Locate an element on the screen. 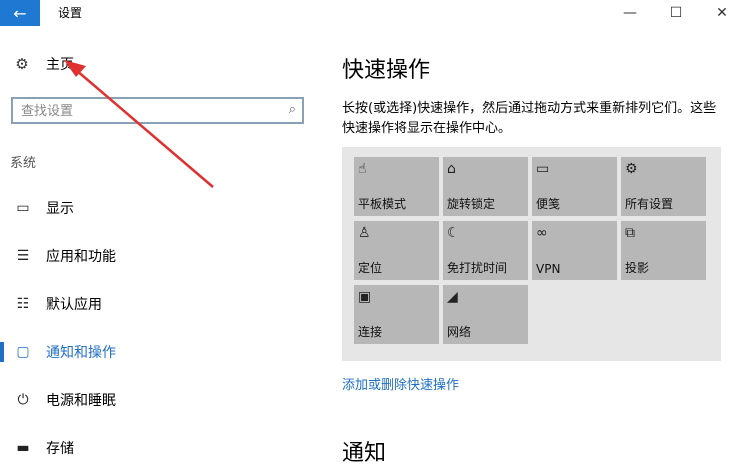 The image size is (743, 467). active-indicator is located at coordinates (2, 352).